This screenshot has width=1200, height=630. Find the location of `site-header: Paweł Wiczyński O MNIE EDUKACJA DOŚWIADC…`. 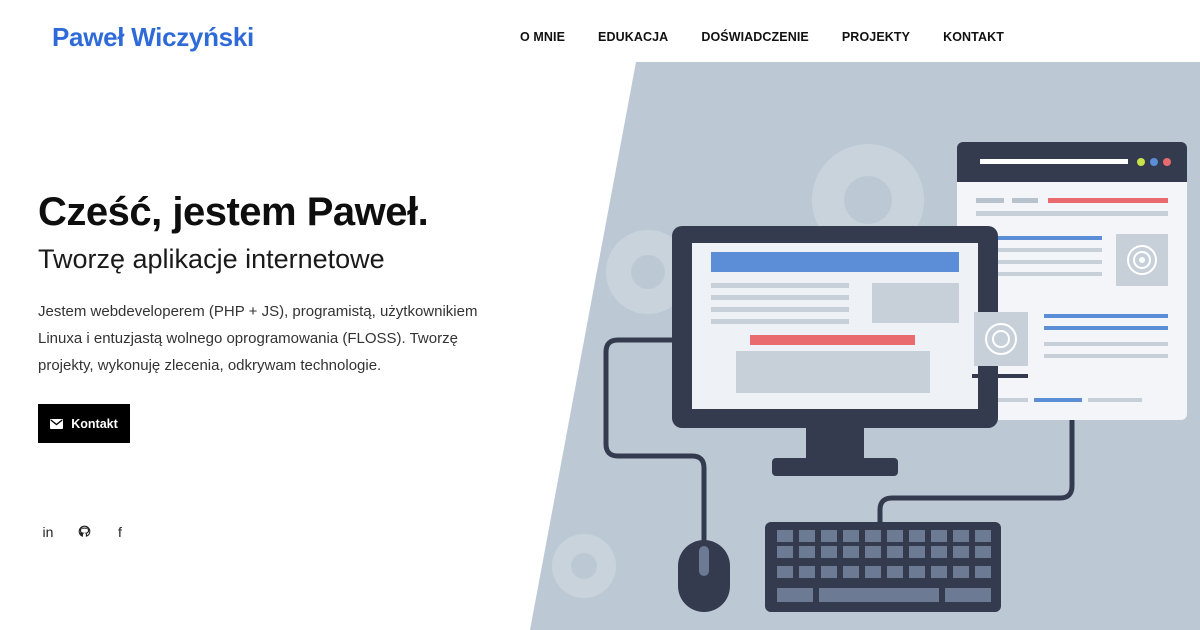

site-header: Paweł Wiczyński O MNIE EDUKACJA DOŚWIADC… is located at coordinates (600, 32).